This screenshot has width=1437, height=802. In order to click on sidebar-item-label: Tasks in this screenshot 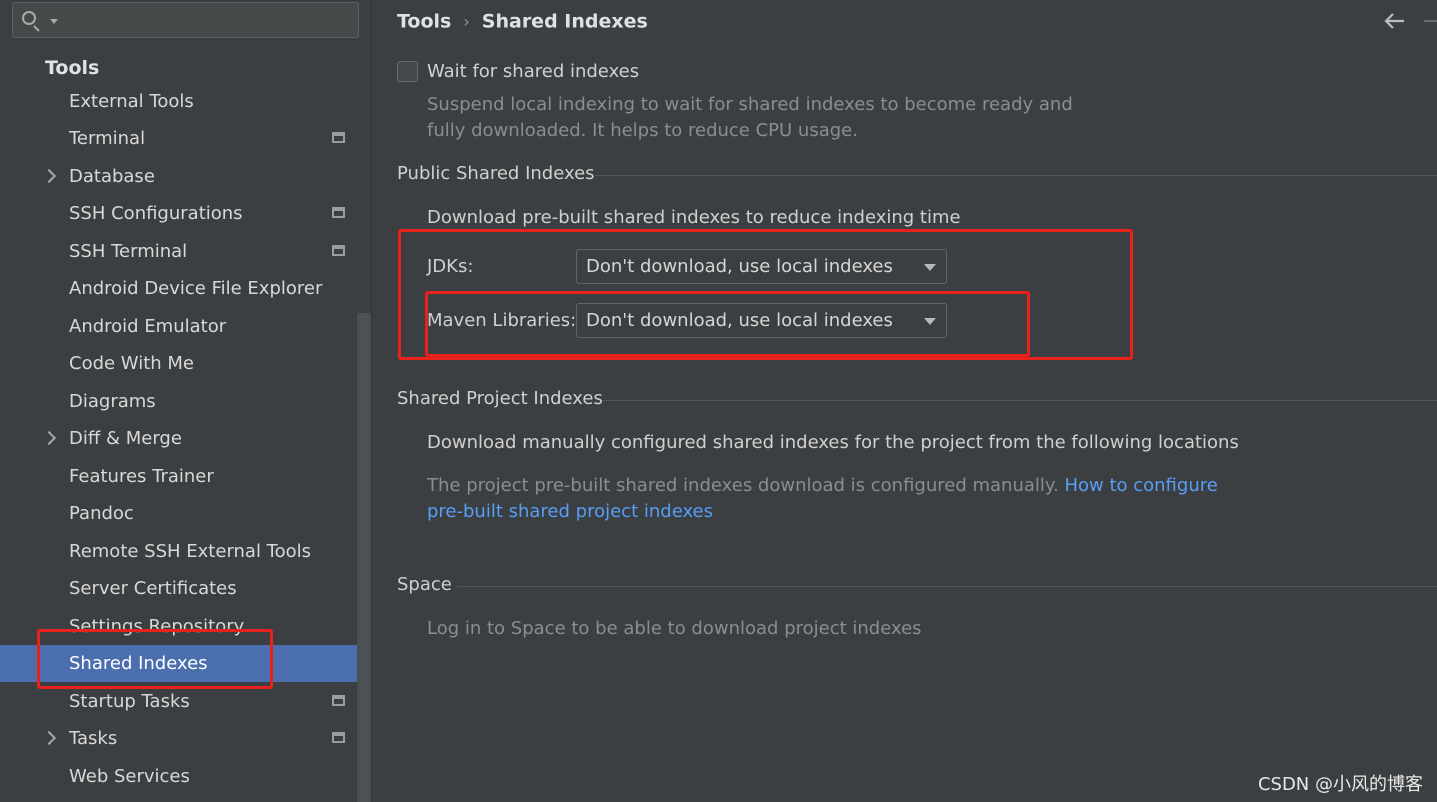, I will do `click(93, 738)`.